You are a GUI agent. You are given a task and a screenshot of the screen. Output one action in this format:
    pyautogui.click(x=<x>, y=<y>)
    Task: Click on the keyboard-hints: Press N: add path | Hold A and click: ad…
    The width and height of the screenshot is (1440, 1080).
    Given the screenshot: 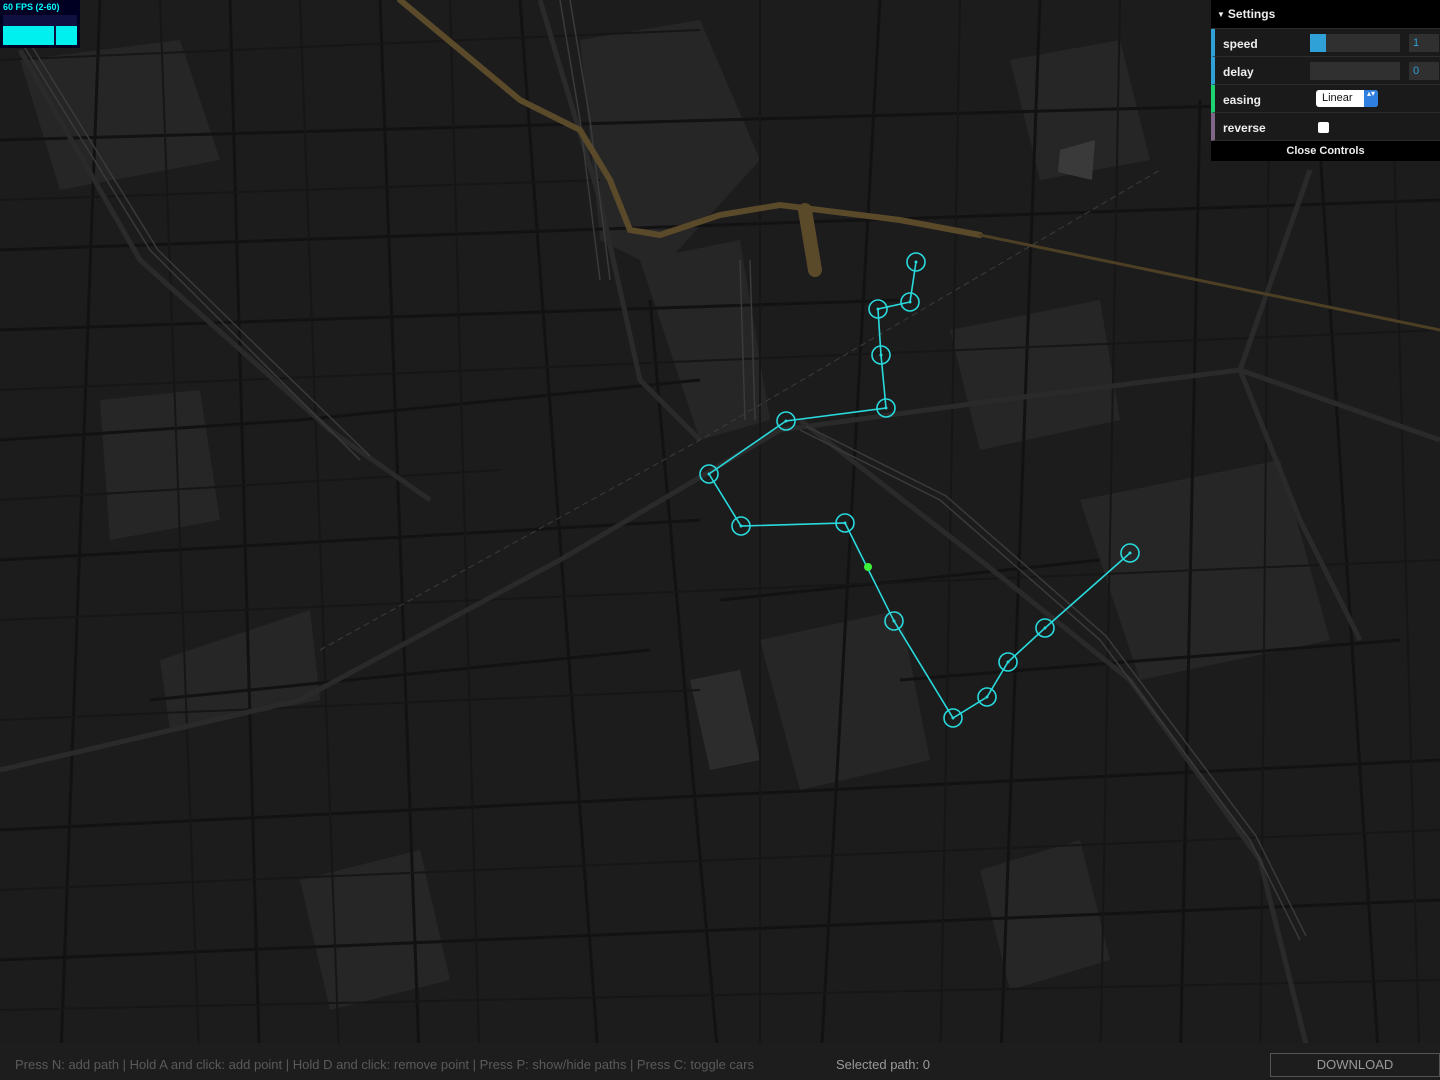 What is the action you would take?
    pyautogui.click(x=384, y=1064)
    